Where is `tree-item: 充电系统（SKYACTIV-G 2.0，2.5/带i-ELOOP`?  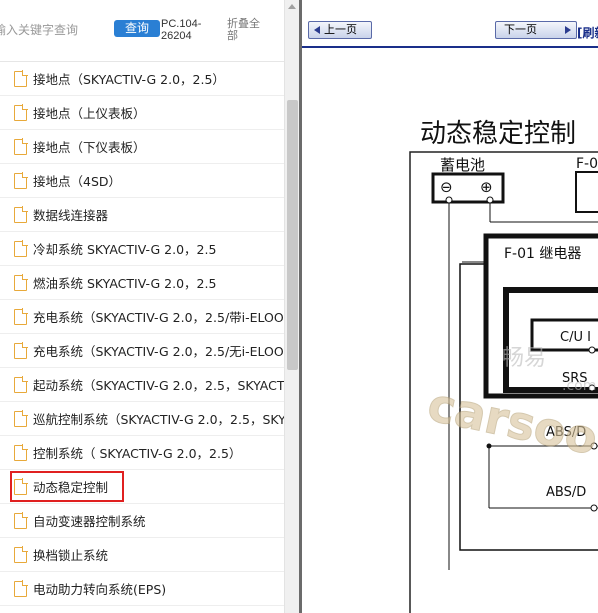
tree-item: 充电系统（SKYACTIV-G 2.0，2.5/带i-ELOOP is located at coordinates (142, 317).